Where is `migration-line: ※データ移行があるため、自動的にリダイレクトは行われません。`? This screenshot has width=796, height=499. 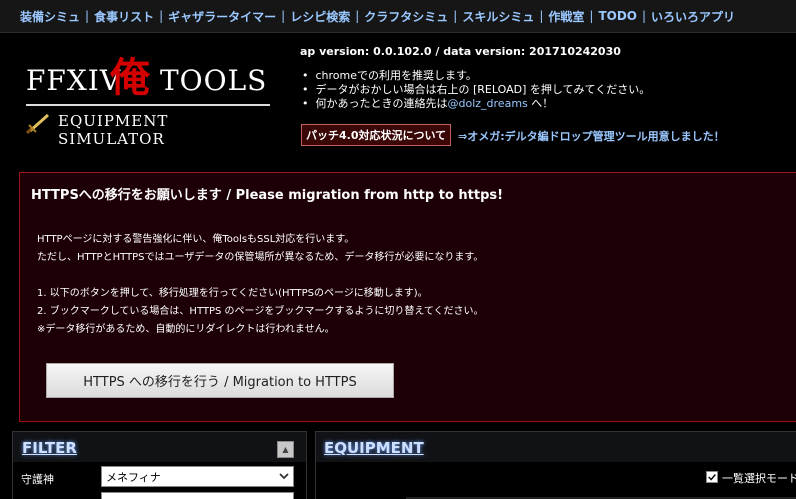 migration-line: ※データ移行があるため、自動的にリダイレクトは行われません。 is located at coordinates (186, 329).